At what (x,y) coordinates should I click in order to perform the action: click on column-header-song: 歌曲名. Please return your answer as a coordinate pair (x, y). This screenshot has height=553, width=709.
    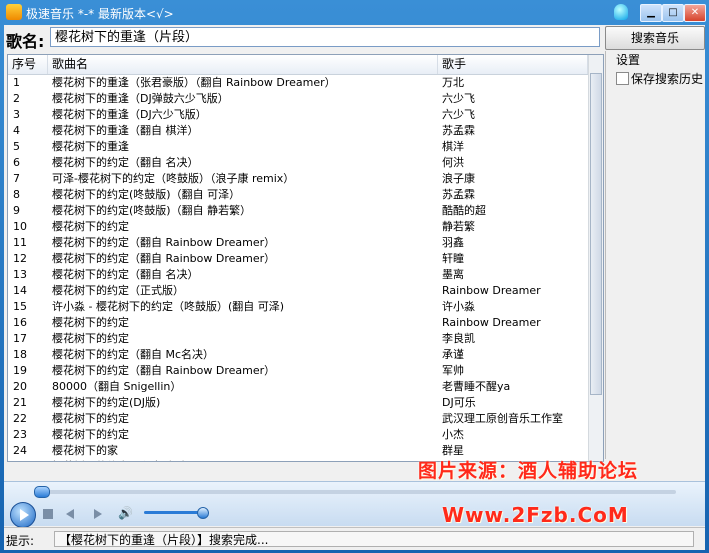
    Looking at the image, I should click on (243, 64).